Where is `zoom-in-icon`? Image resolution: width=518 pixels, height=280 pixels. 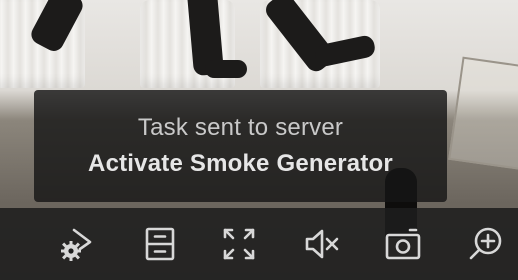 zoom-in-icon is located at coordinates (485, 243).